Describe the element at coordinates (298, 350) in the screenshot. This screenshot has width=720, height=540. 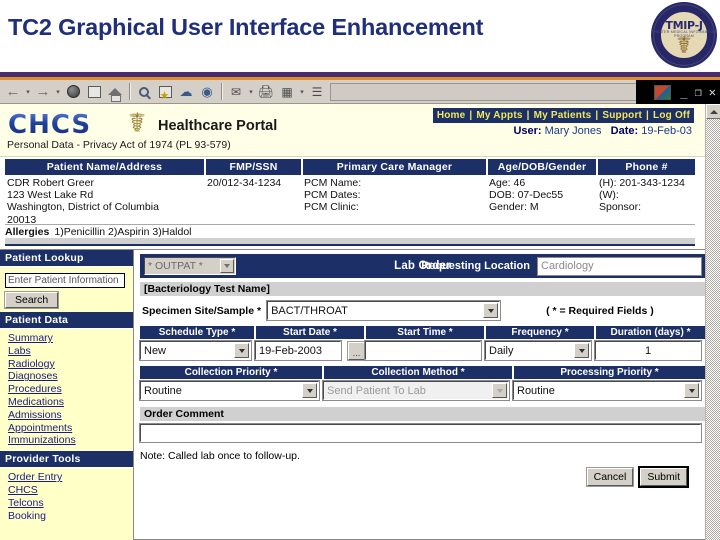
I see `start-date-input: 19-Feb-2003` at that location.